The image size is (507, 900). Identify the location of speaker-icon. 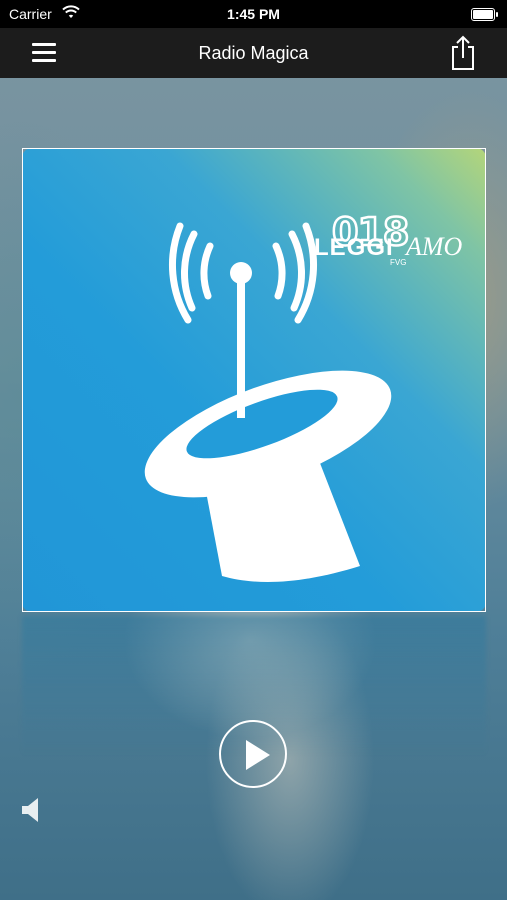
(32, 810).